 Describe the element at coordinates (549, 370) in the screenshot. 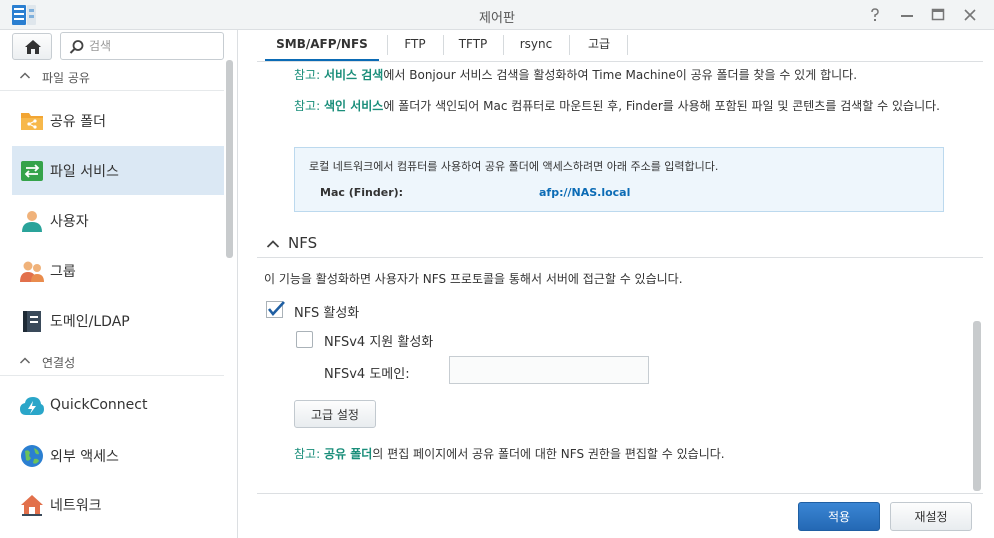

I see `nfsv4-domain-input` at that location.